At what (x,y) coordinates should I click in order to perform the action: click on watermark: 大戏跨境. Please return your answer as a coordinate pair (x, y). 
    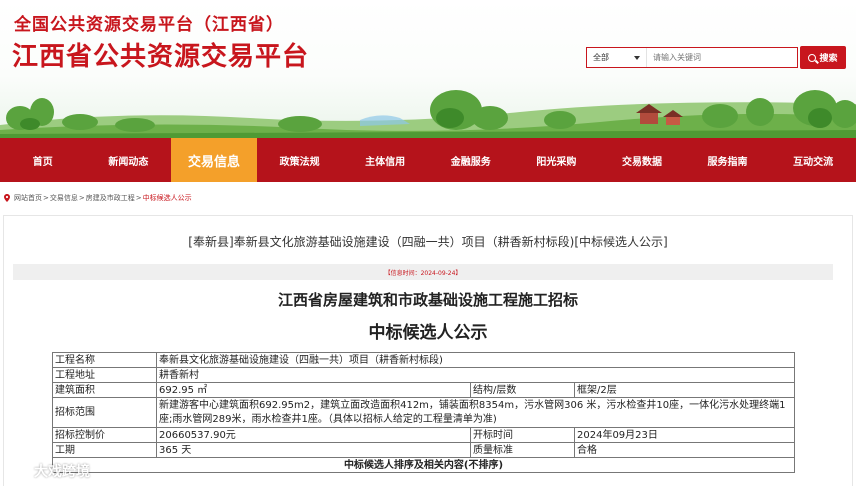
    Looking at the image, I should click on (49, 471).